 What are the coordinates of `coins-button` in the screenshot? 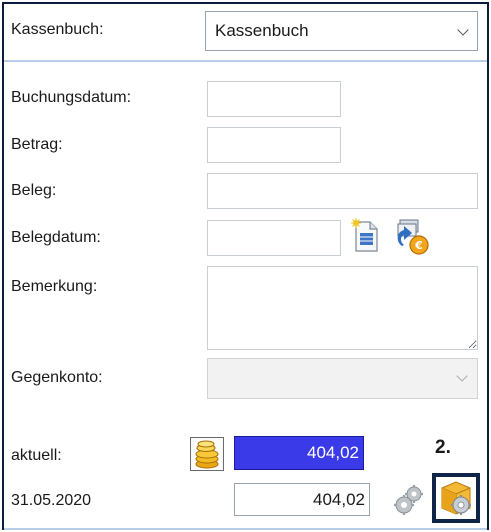 It's located at (207, 454).